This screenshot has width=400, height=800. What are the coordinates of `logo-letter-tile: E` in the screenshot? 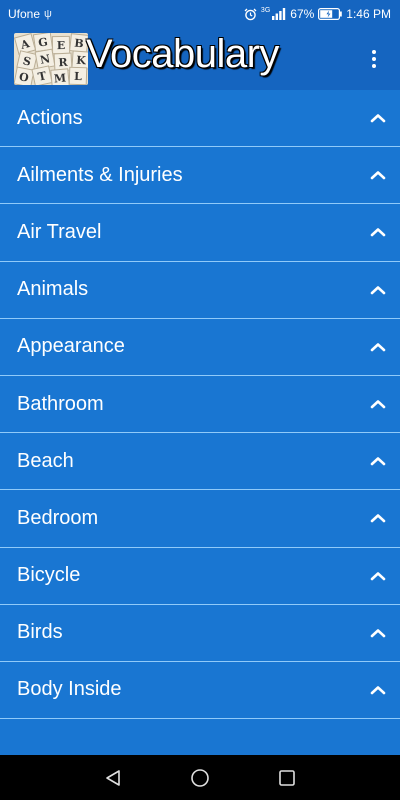 It's located at (61, 45).